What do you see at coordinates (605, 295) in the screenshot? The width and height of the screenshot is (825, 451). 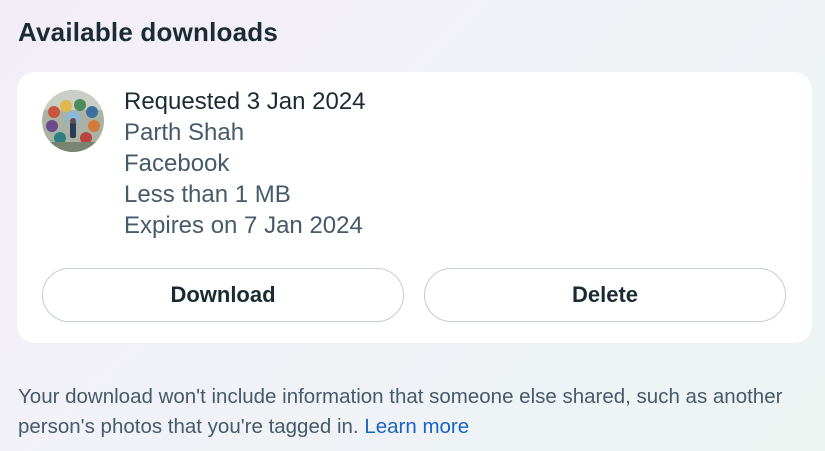 I see `delete-button: Delete` at bounding box center [605, 295].